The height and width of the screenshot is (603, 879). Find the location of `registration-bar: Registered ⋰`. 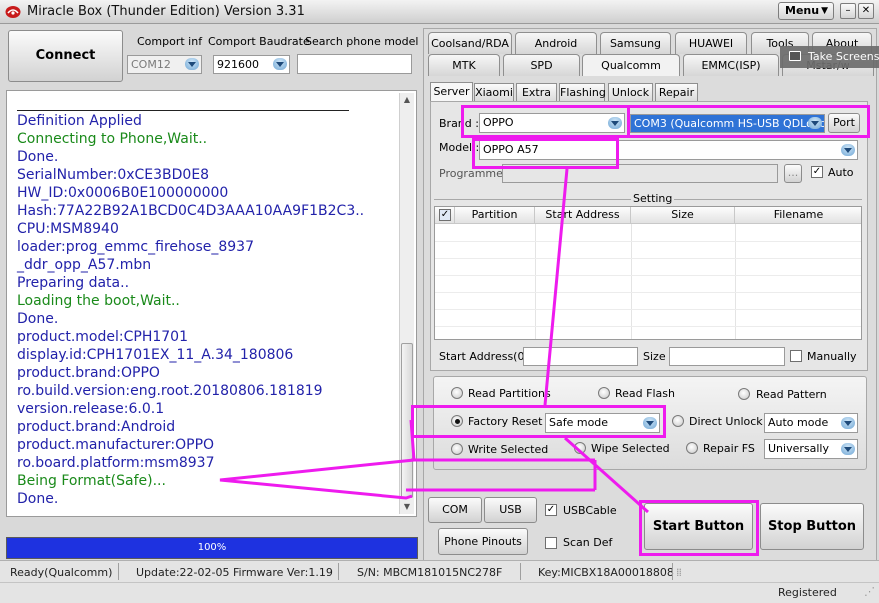

registration-bar: Registered ⋰ is located at coordinates (439, 592).